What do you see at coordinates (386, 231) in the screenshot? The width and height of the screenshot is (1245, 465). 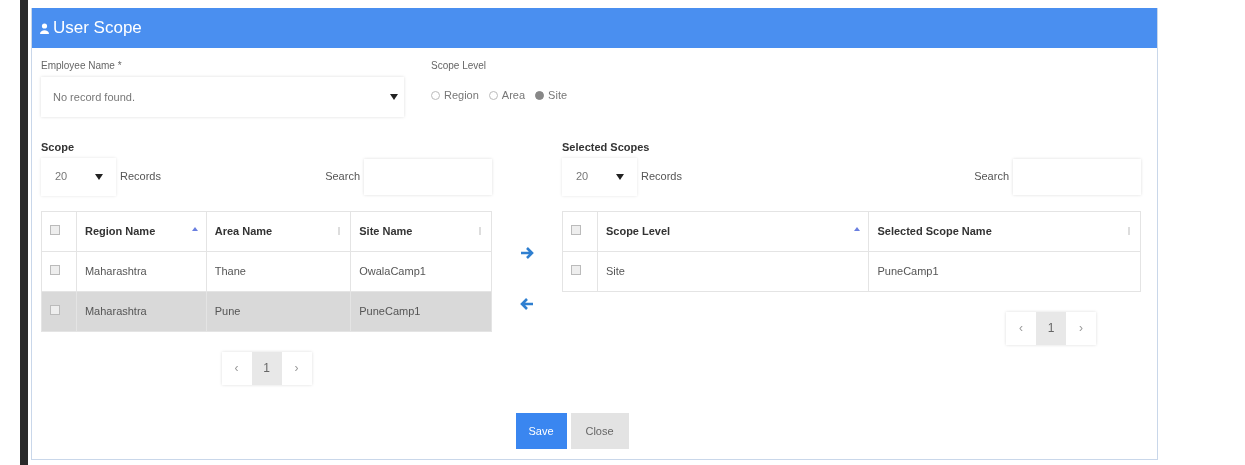 I see `column-title: Site Name` at bounding box center [386, 231].